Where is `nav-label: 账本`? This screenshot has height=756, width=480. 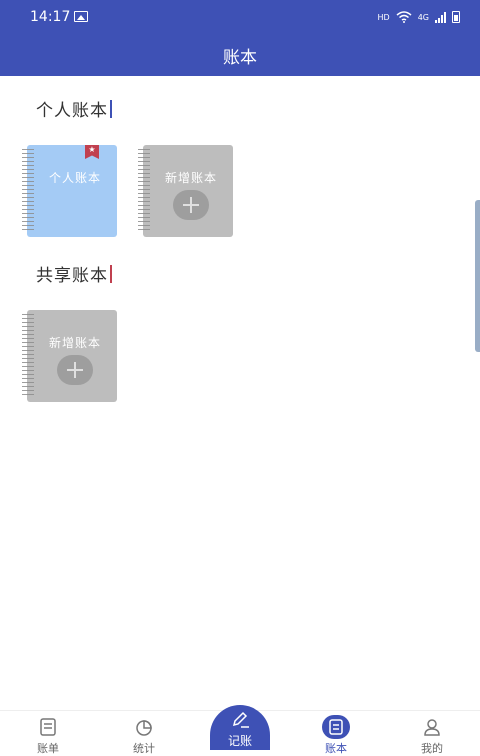
nav-label: 账本 is located at coordinates (336, 748).